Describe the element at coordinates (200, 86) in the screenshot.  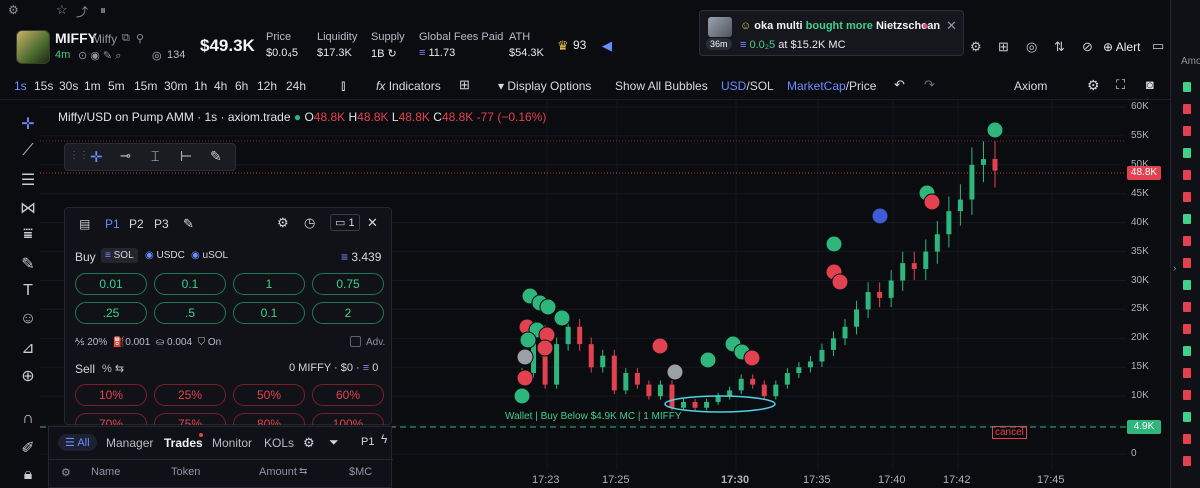
I see `interval-1h: 1h` at that location.